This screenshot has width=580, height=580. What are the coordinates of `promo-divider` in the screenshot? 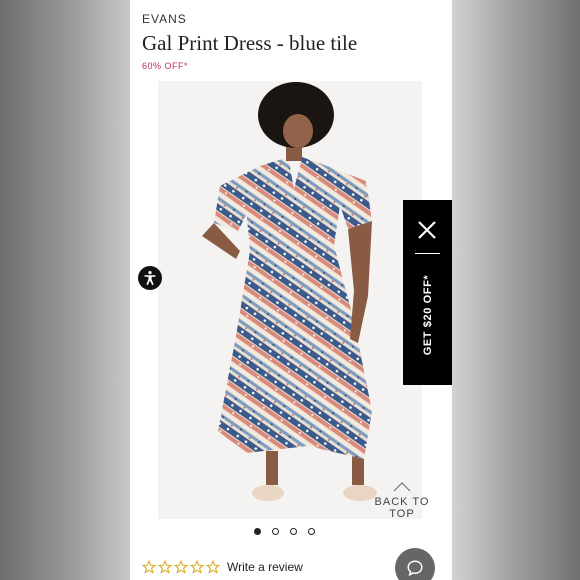 It's located at (427, 253).